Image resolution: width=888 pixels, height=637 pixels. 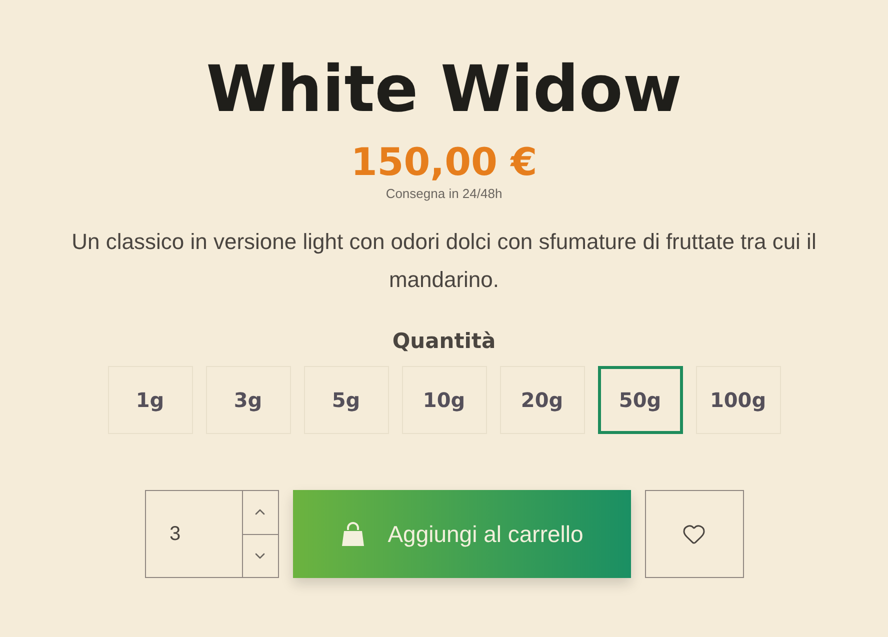 I want to click on quantity-stepper: 3, so click(x=211, y=534).